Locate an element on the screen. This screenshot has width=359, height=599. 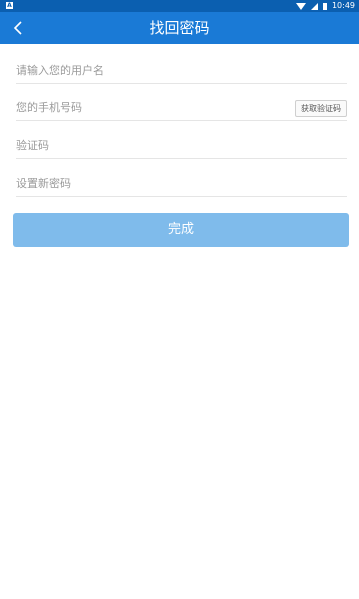
new-password-field-row is located at coordinates (181, 184).